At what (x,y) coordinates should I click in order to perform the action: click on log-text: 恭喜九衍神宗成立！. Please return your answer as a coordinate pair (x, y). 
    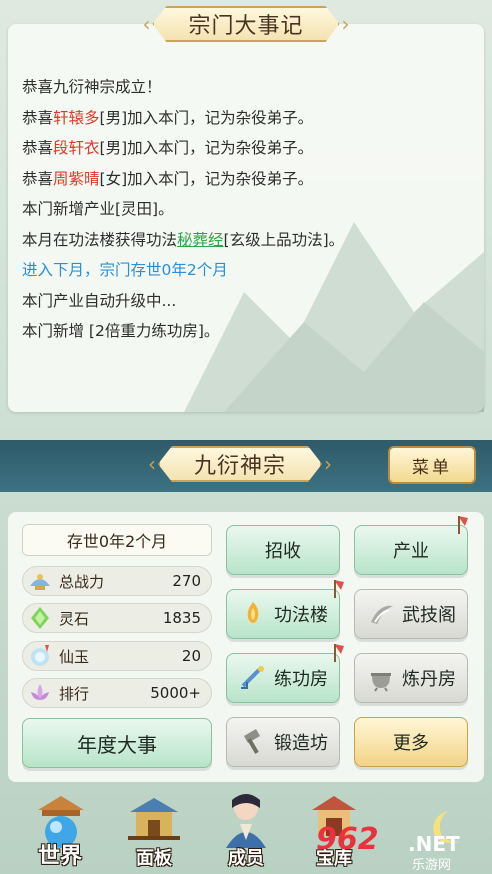
    Looking at the image, I should click on (92, 87).